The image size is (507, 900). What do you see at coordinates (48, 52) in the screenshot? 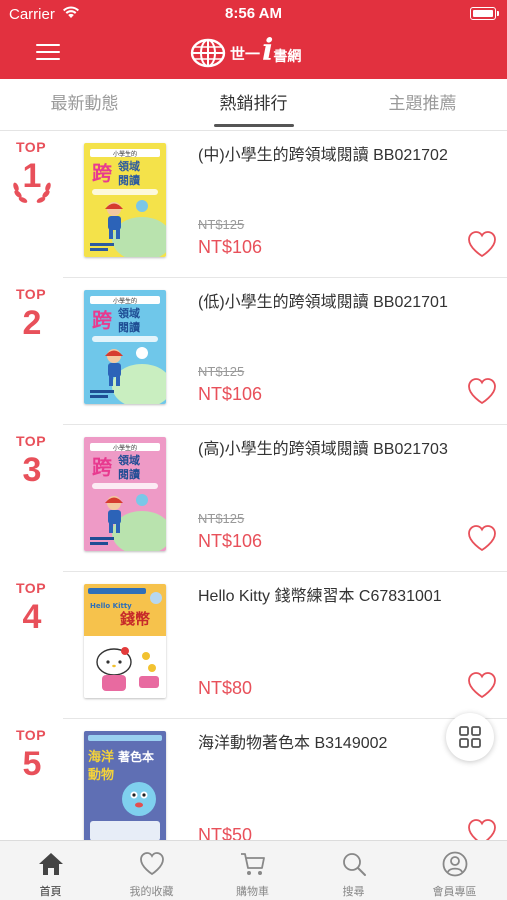
I see `menu-button` at bounding box center [48, 52].